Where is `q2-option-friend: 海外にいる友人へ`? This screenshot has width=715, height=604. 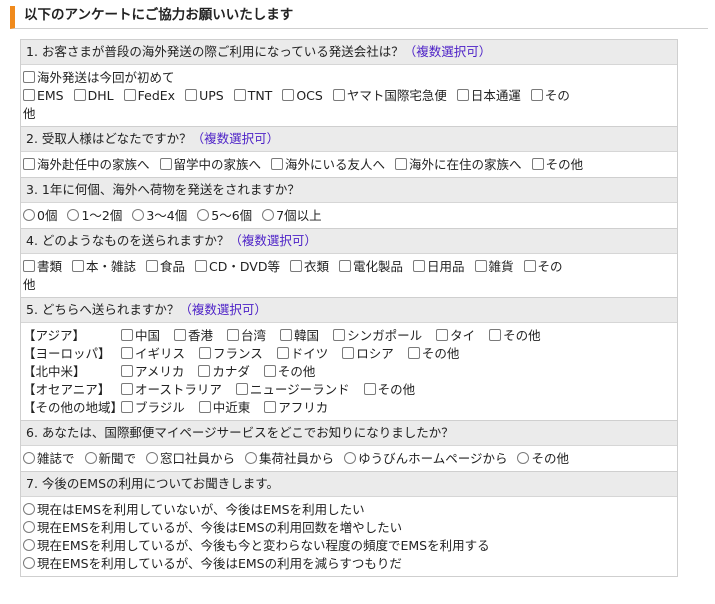 q2-option-friend: 海外にいる友人へ is located at coordinates (328, 165).